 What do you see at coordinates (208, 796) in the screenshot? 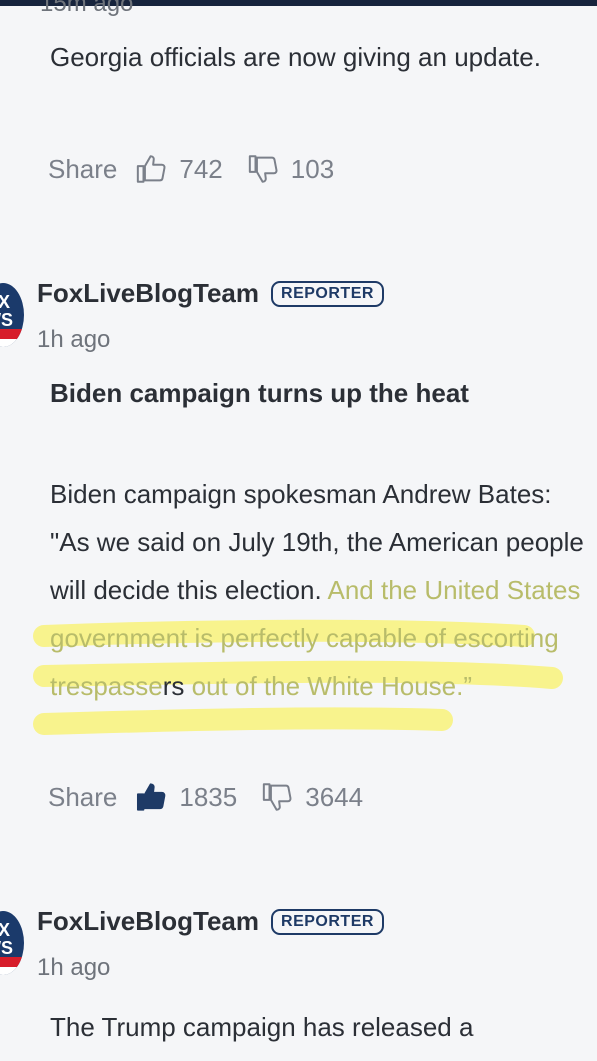
I see `like-count: 1835` at bounding box center [208, 796].